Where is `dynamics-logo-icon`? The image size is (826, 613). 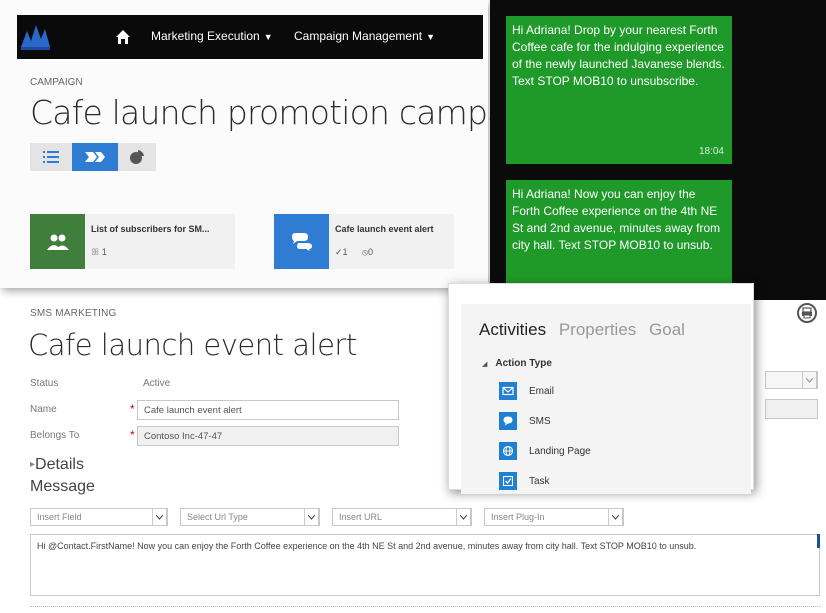
dynamics-logo-icon is located at coordinates (35, 36).